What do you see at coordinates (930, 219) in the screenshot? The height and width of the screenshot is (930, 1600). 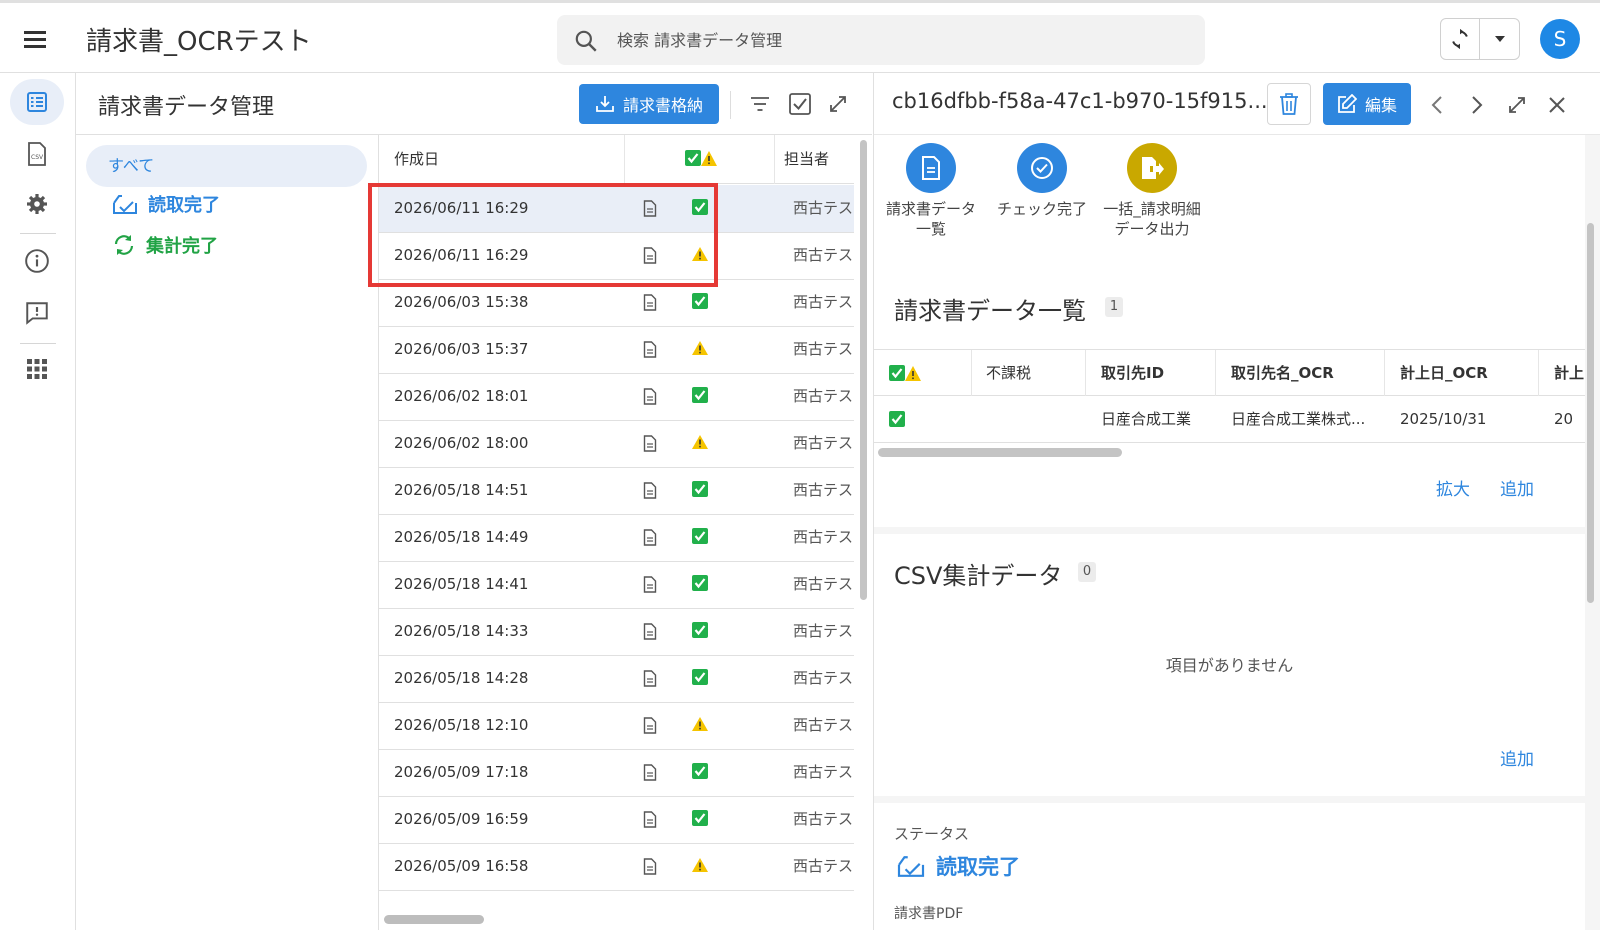 I see `action-invoice-list-label: 請求書データ 一覧` at bounding box center [930, 219].